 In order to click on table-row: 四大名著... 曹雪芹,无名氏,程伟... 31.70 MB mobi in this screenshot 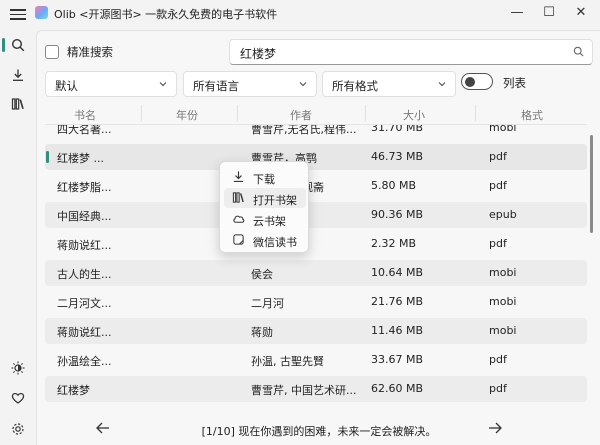, I will do `click(316, 133)`.